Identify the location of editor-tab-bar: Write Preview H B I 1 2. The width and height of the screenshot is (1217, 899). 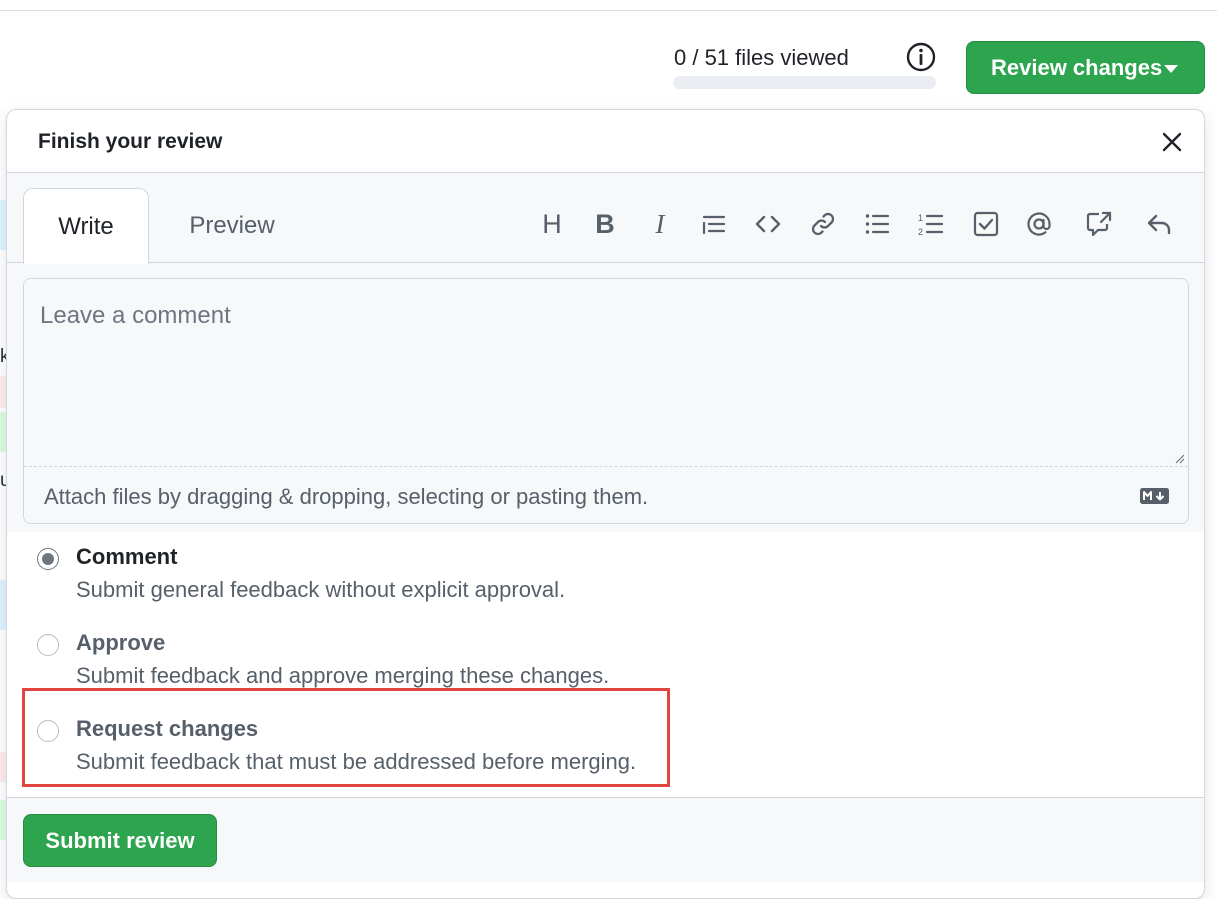
(605, 218).